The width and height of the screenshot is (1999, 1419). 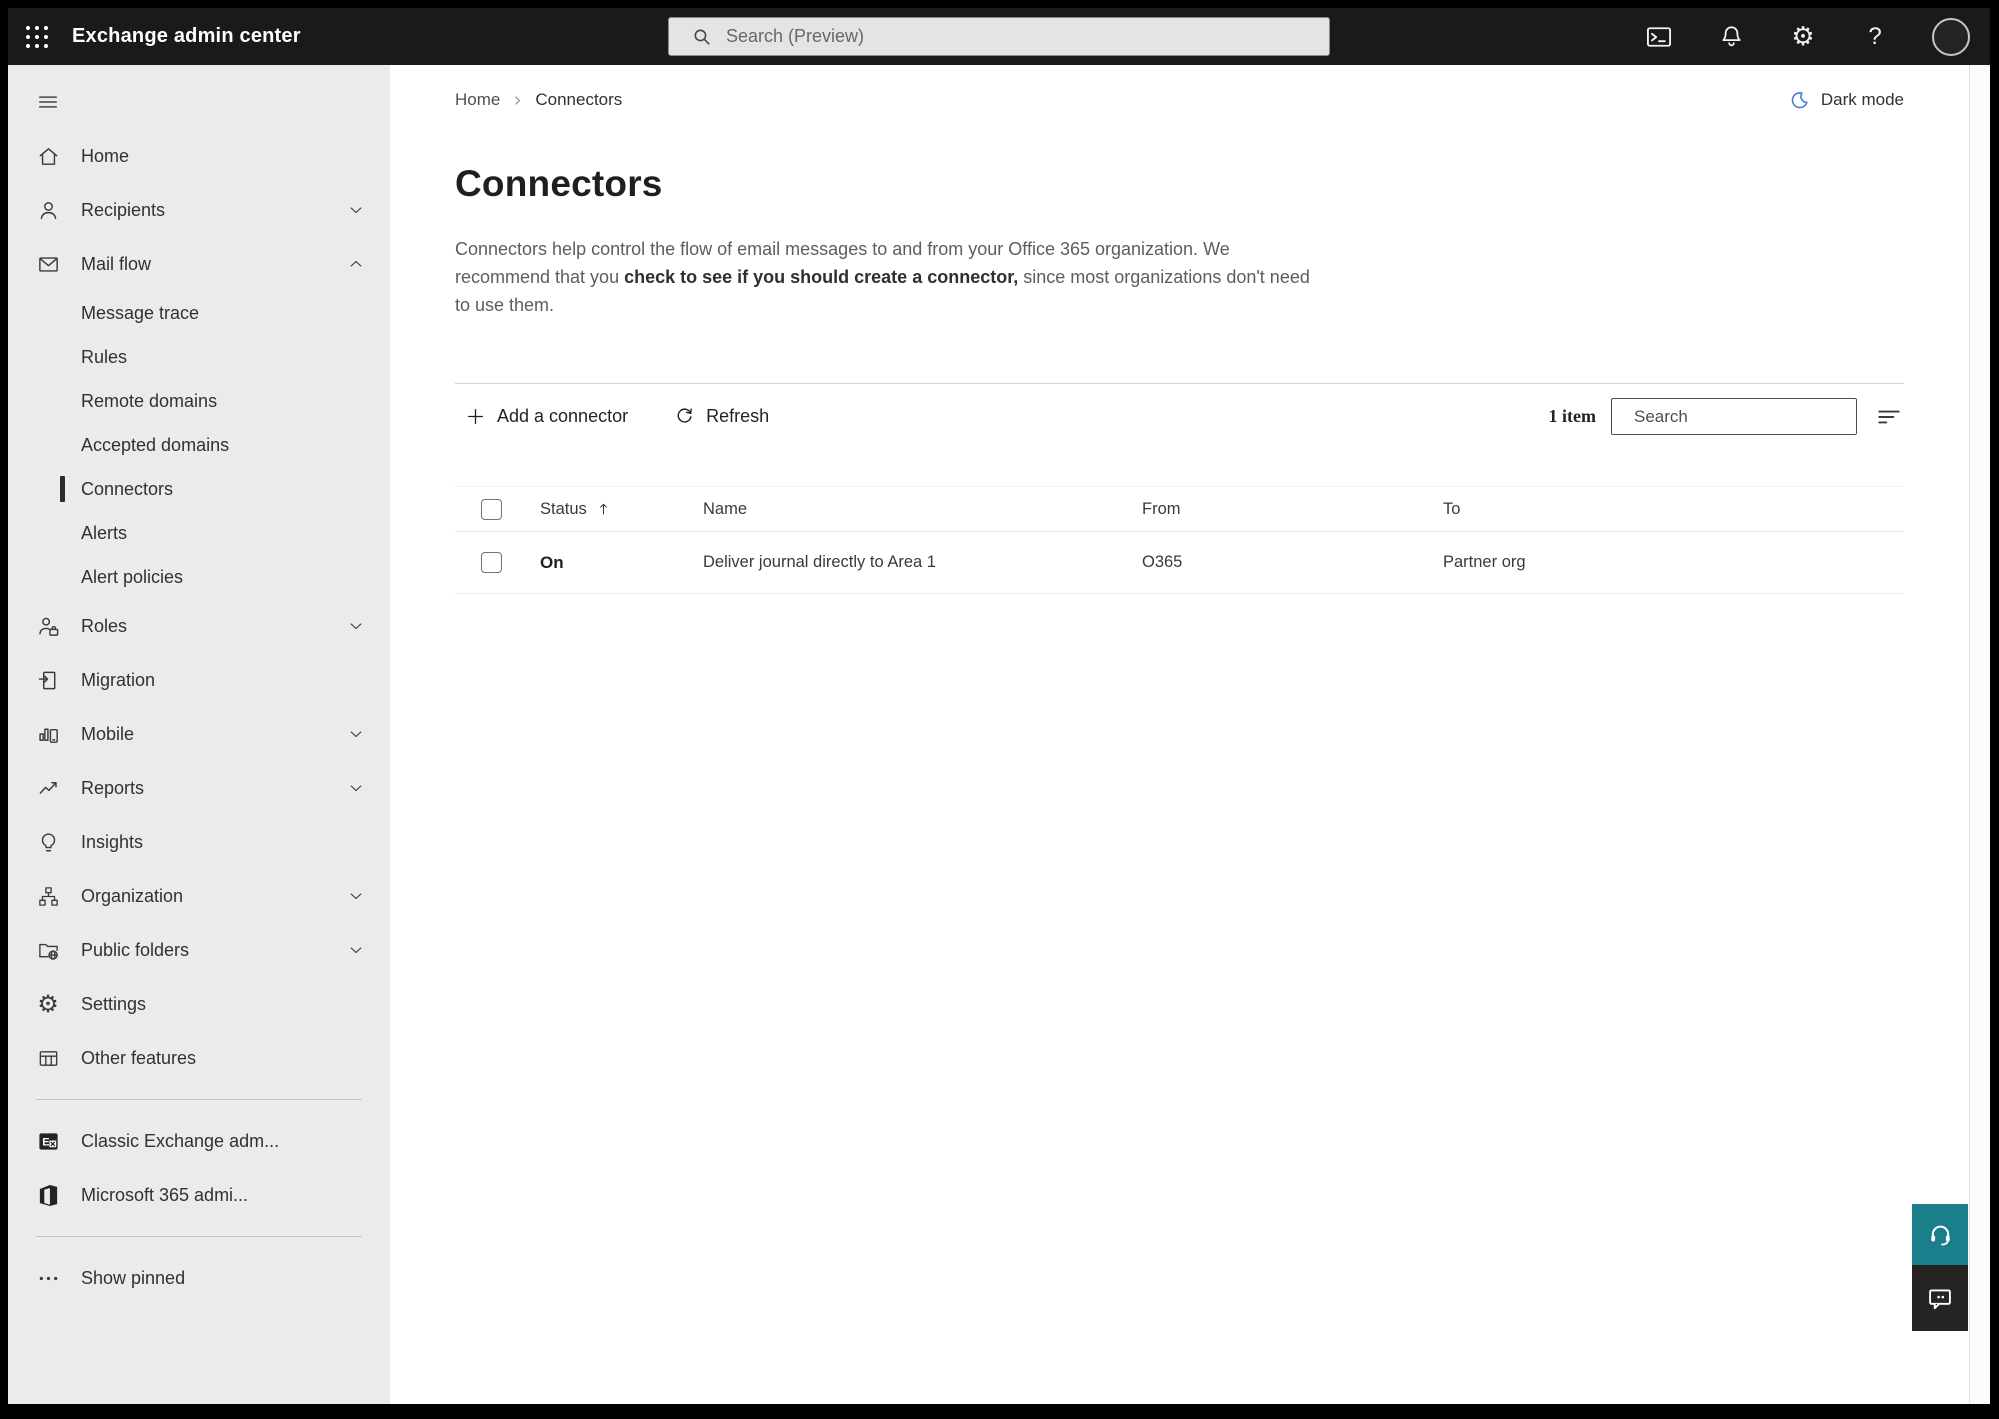 I want to click on roles-icon, so click(x=48, y=626).